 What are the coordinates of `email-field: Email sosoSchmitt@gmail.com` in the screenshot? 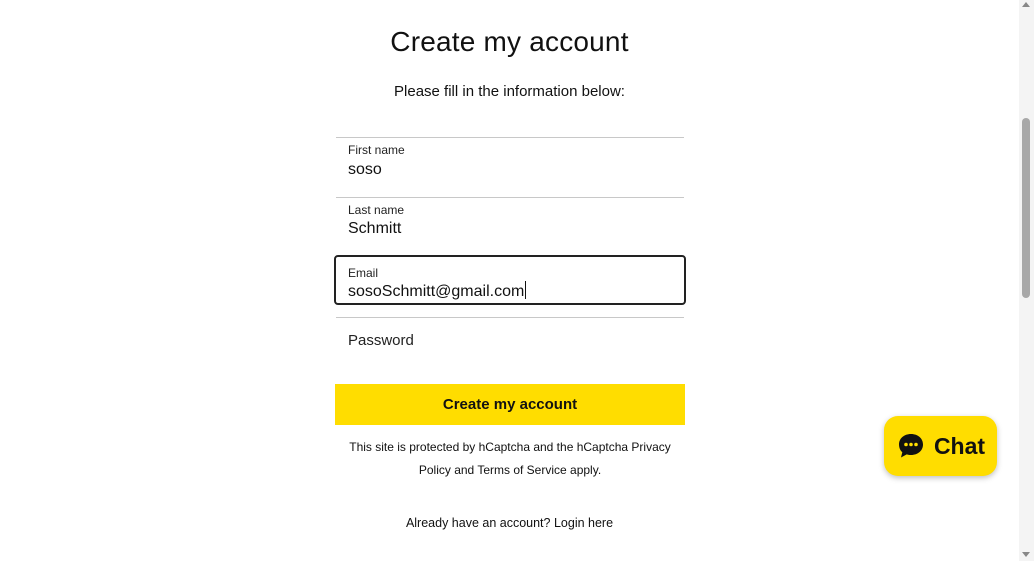 It's located at (510, 280).